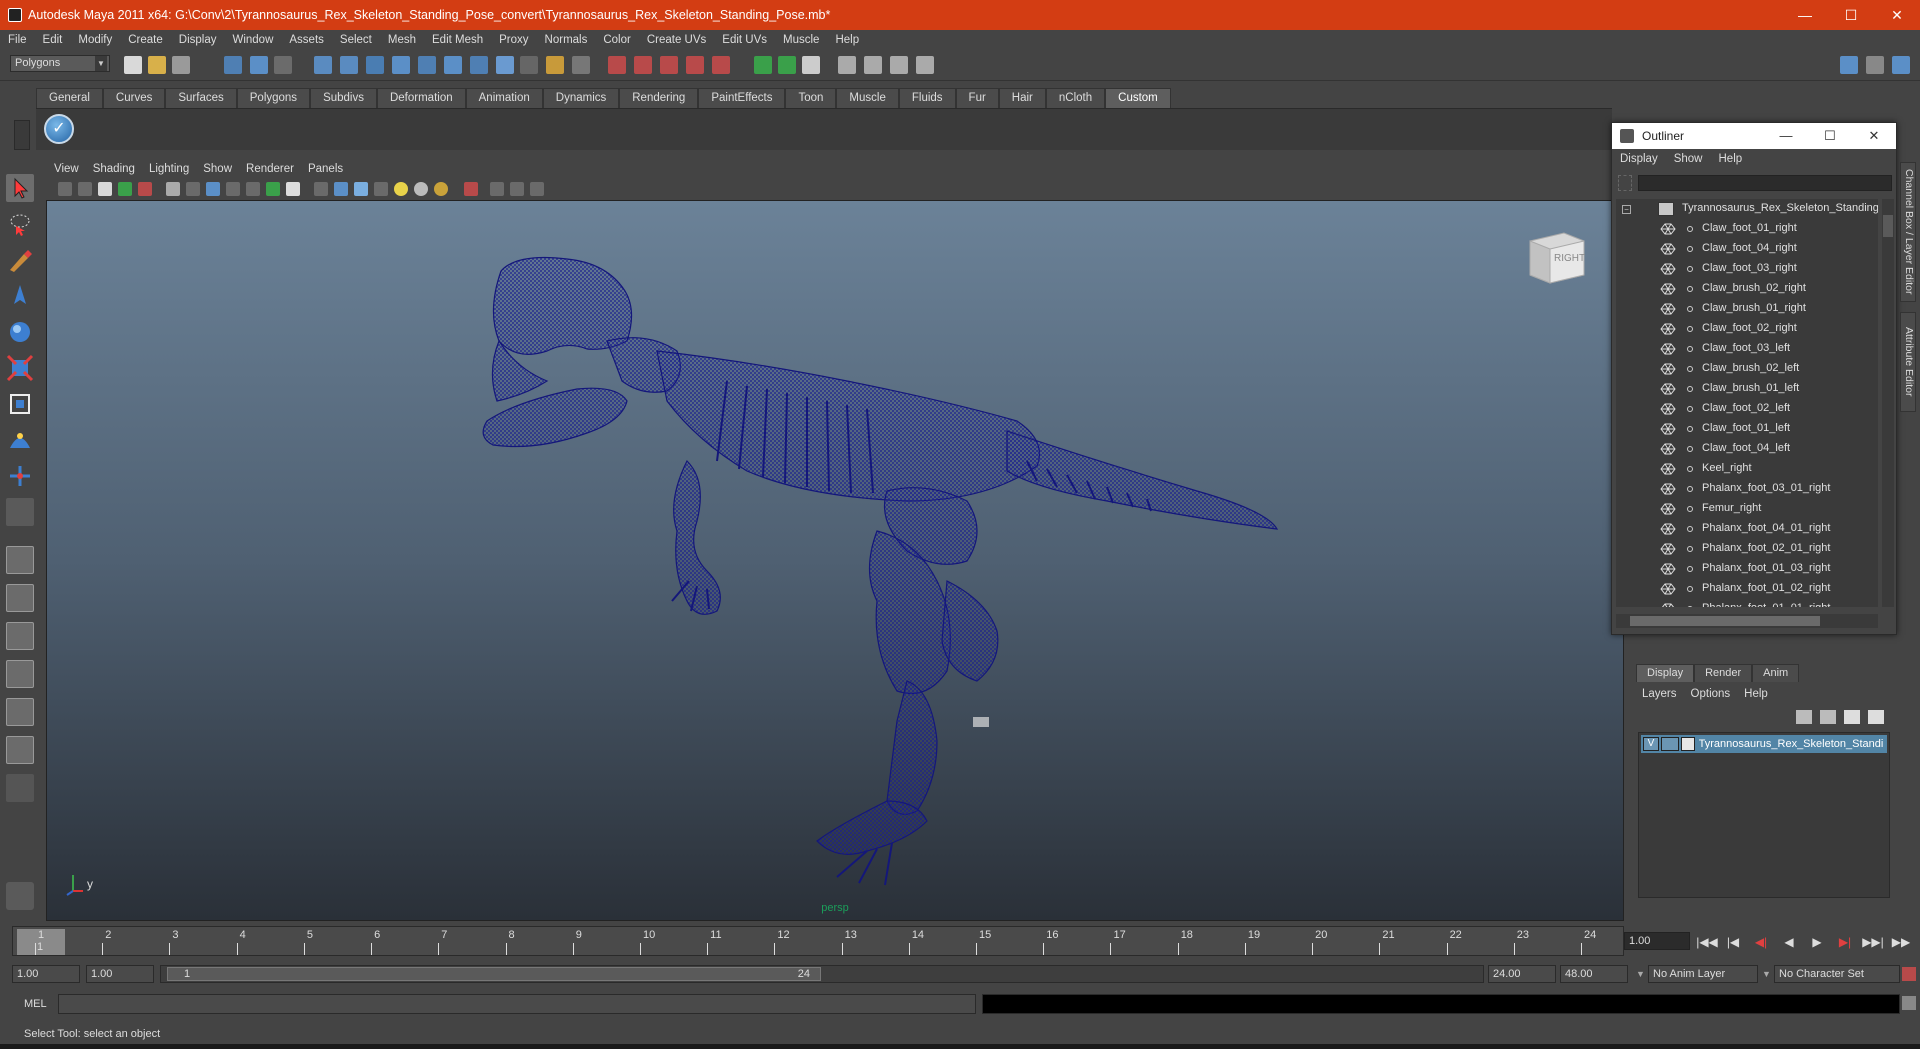  What do you see at coordinates (381, 189) in the screenshot?
I see `textured-icon` at bounding box center [381, 189].